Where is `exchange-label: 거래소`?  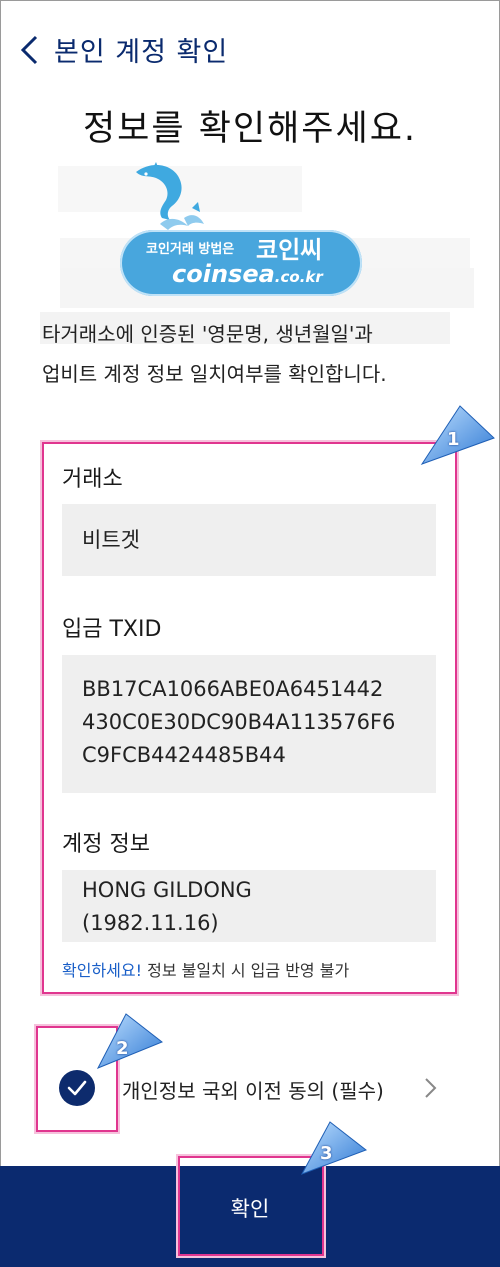
exchange-label: 거래소 is located at coordinates (92, 479).